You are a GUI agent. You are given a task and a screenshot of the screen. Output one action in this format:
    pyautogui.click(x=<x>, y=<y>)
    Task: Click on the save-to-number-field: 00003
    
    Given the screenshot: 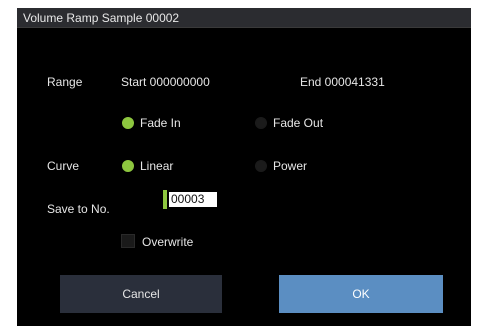 What is the action you would take?
    pyautogui.click(x=191, y=199)
    